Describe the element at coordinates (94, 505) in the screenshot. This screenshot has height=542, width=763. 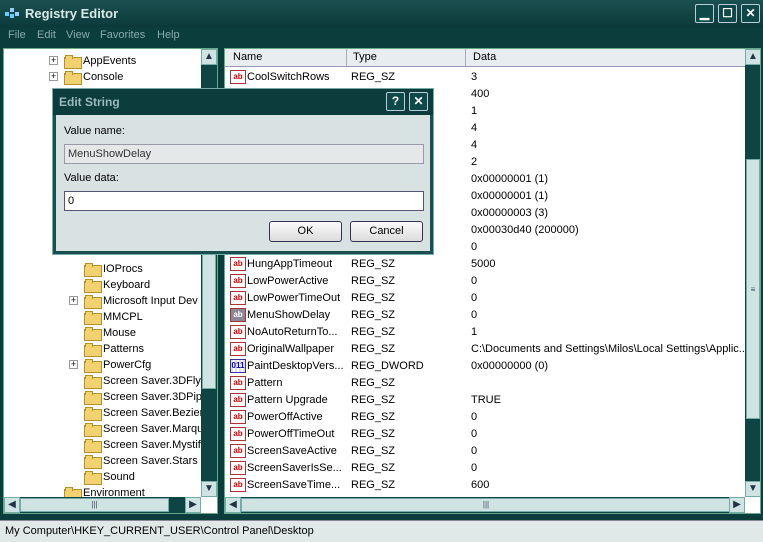
I see `tree-hscroll-thumb: |||` at that location.